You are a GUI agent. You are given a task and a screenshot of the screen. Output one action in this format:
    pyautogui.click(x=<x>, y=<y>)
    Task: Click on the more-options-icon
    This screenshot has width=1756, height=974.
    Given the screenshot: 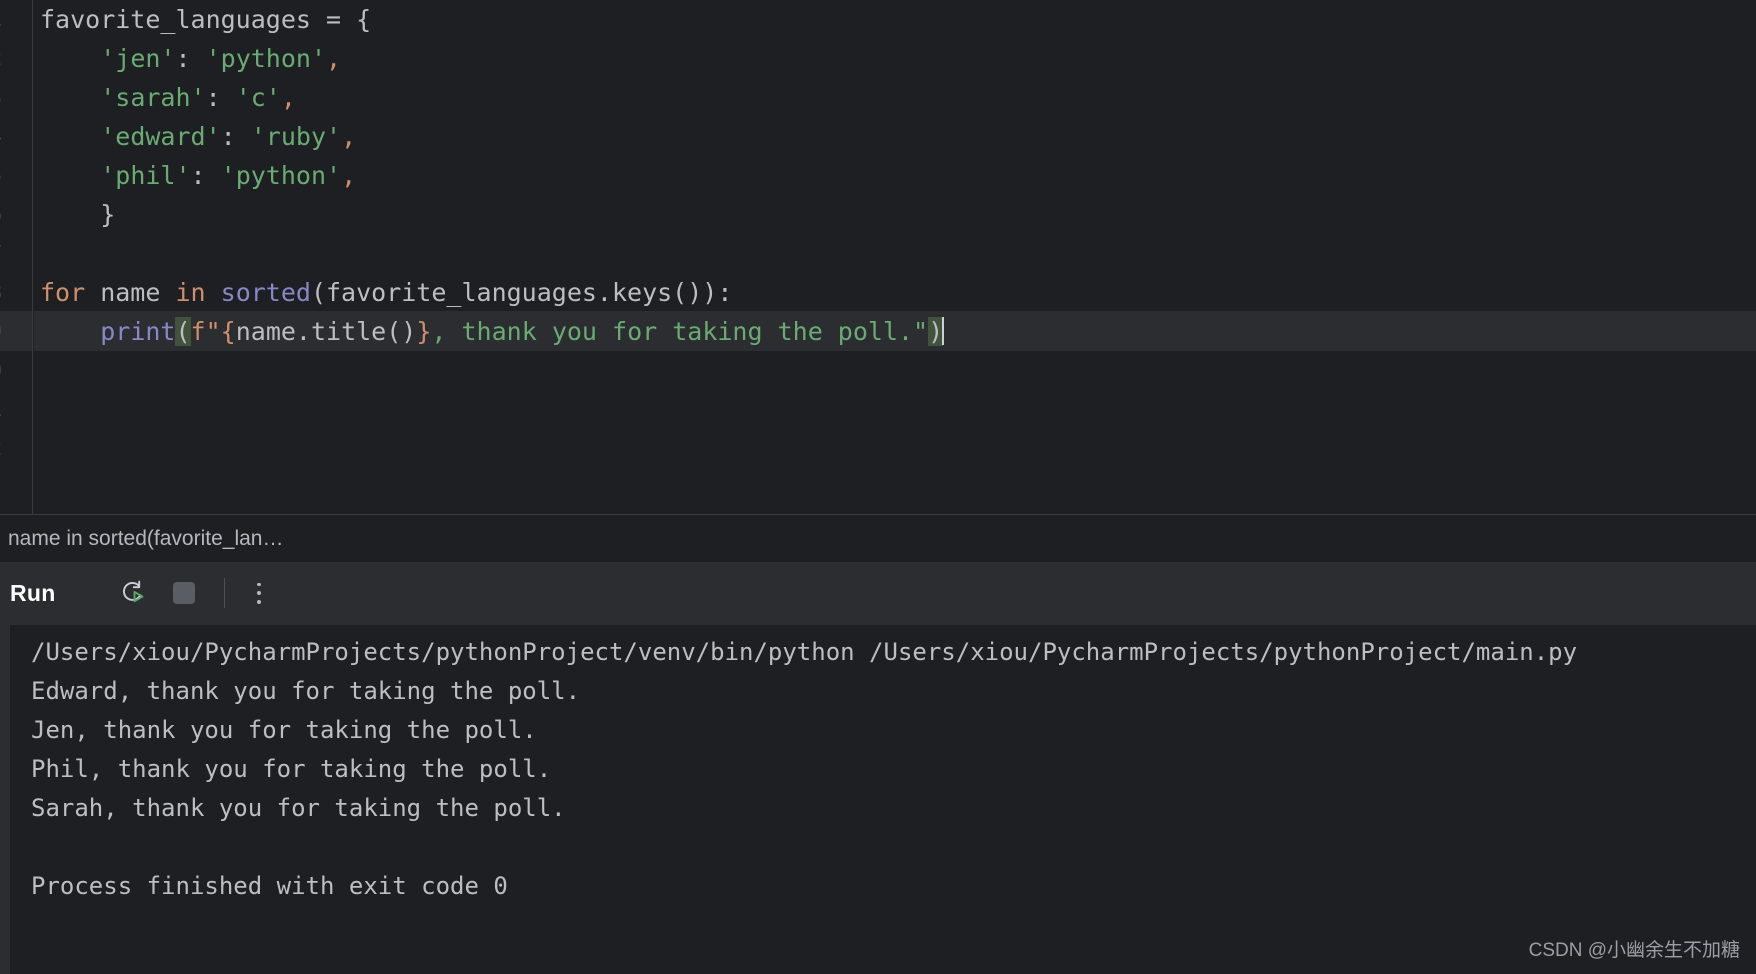 What is the action you would take?
    pyautogui.click(x=258, y=593)
    